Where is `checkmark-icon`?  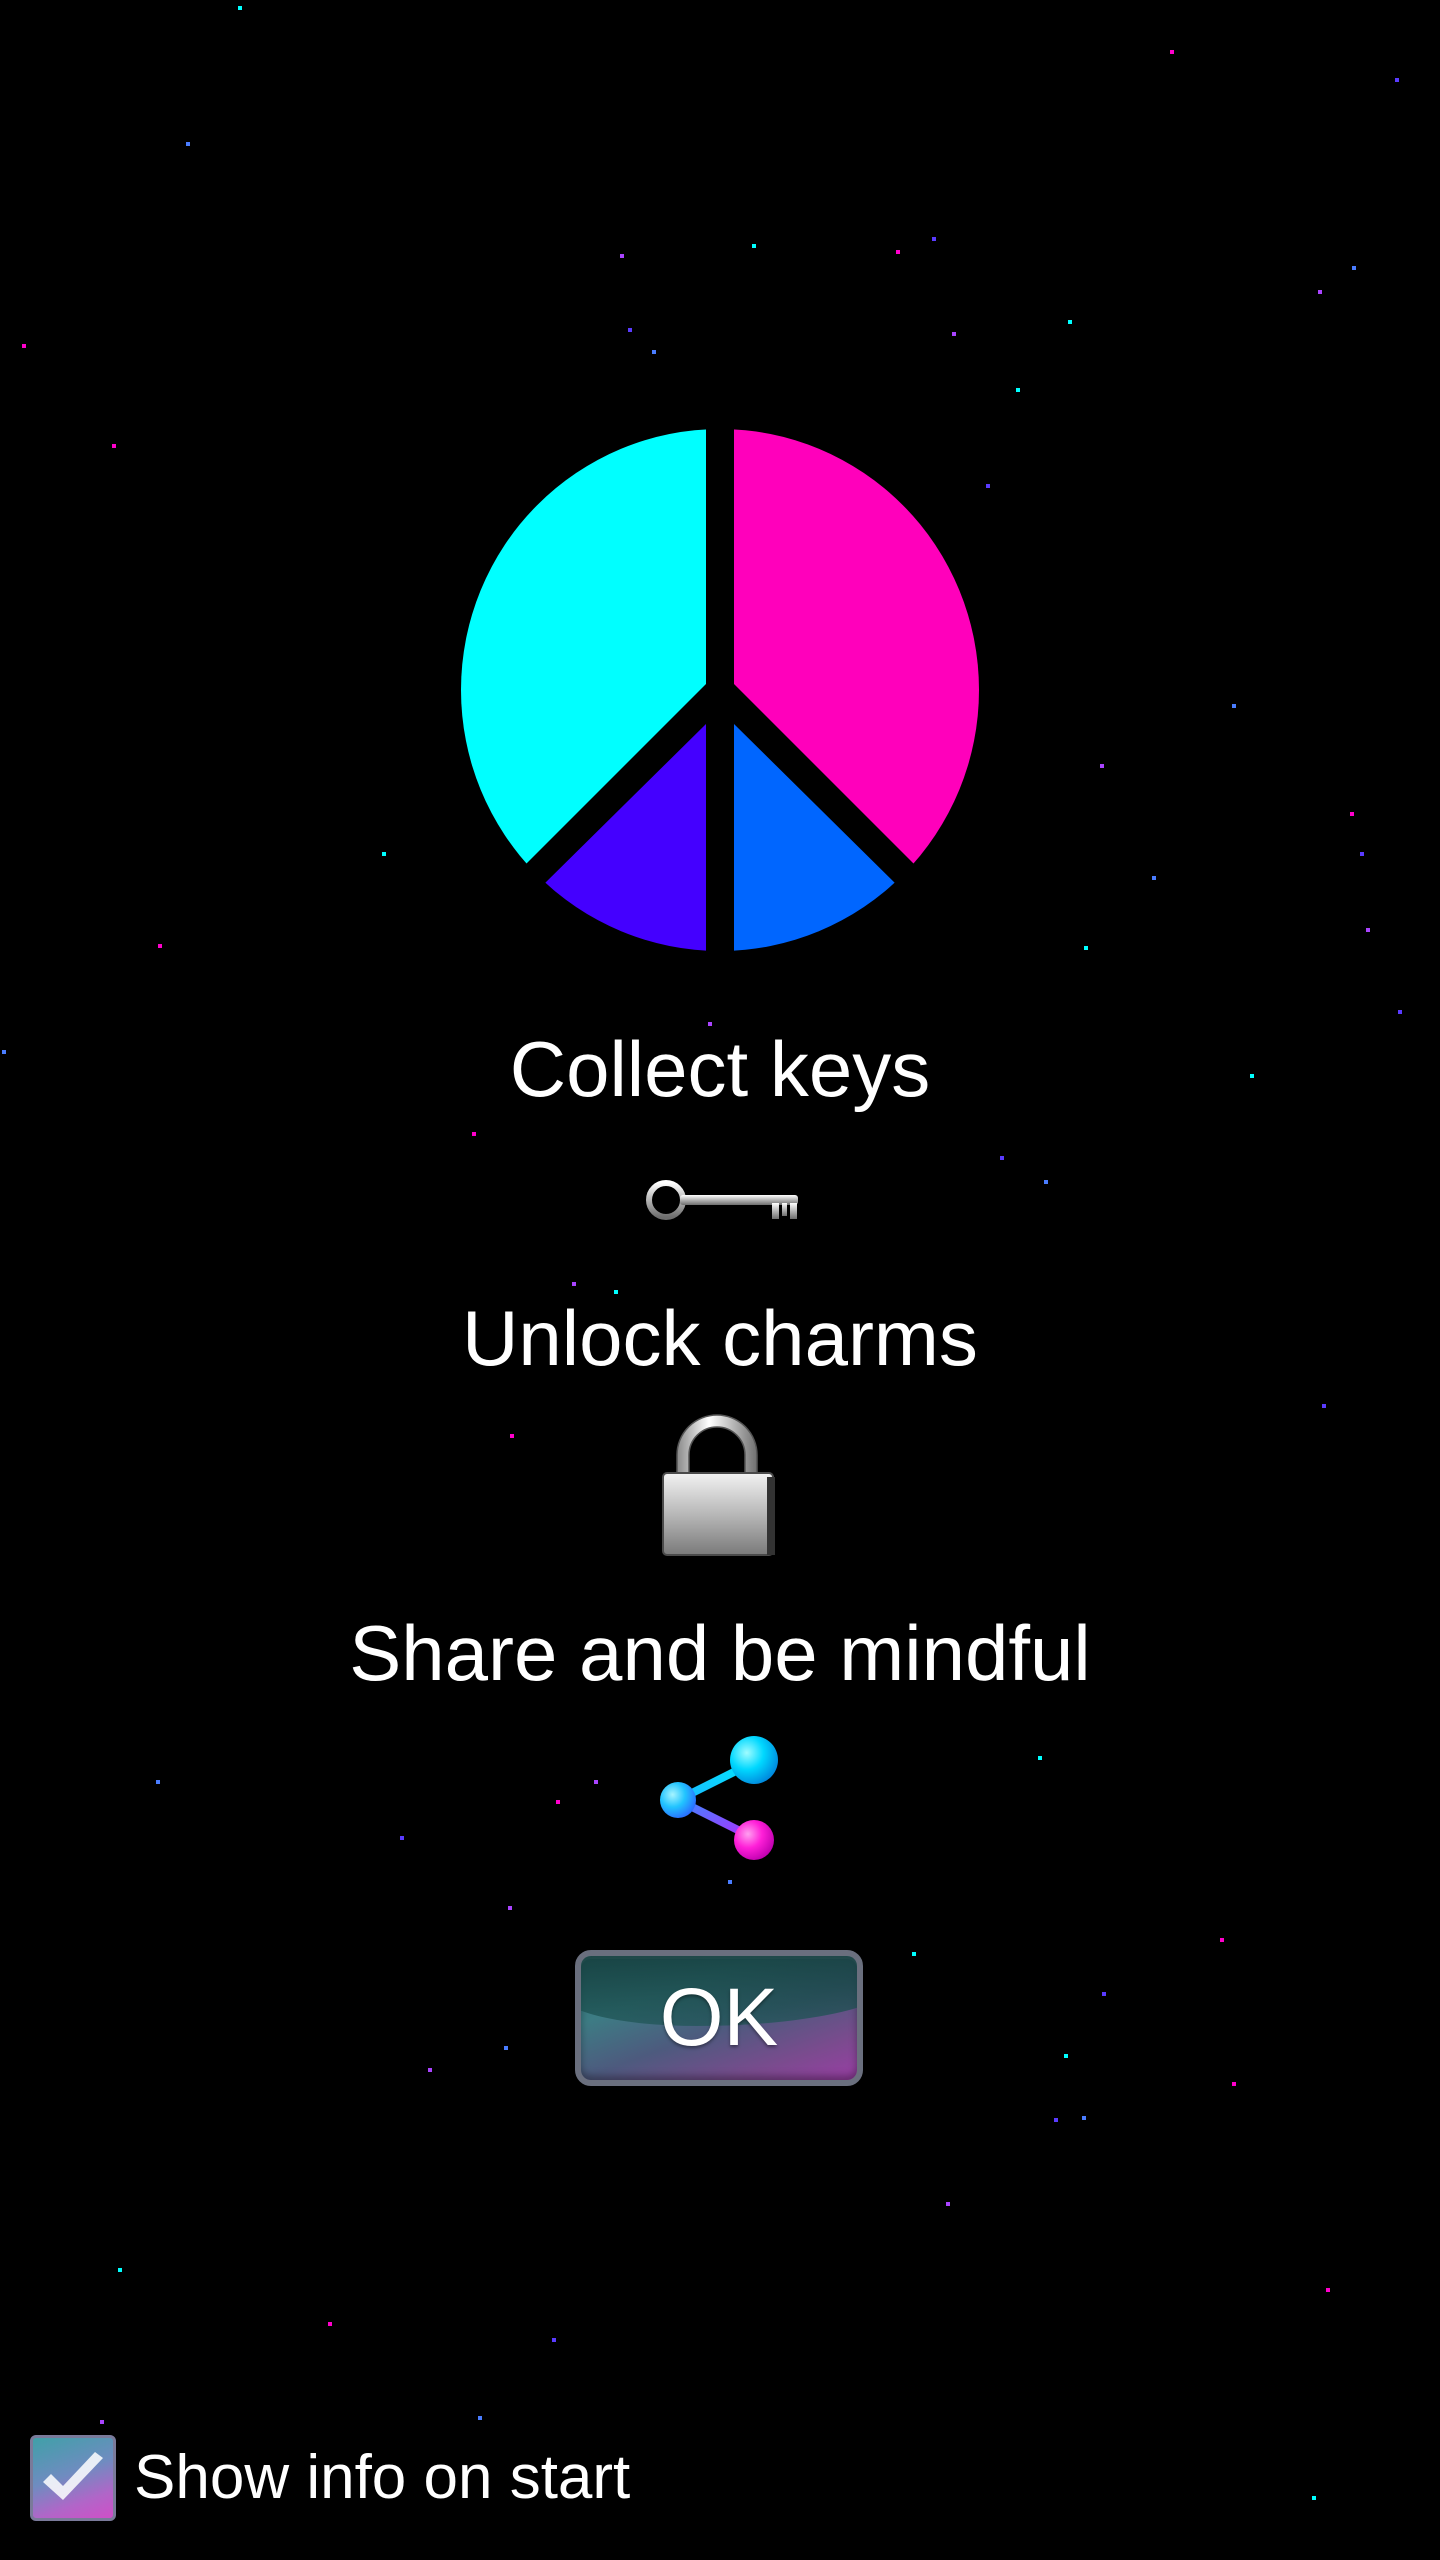 checkmark-icon is located at coordinates (73, 2476).